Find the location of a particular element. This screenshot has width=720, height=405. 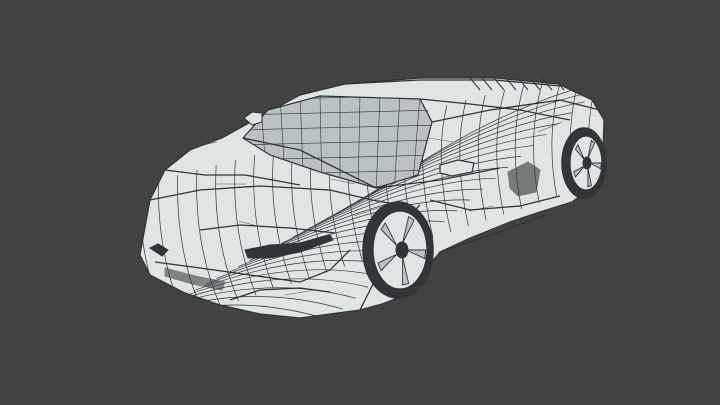

rear-hub is located at coordinates (587, 163).